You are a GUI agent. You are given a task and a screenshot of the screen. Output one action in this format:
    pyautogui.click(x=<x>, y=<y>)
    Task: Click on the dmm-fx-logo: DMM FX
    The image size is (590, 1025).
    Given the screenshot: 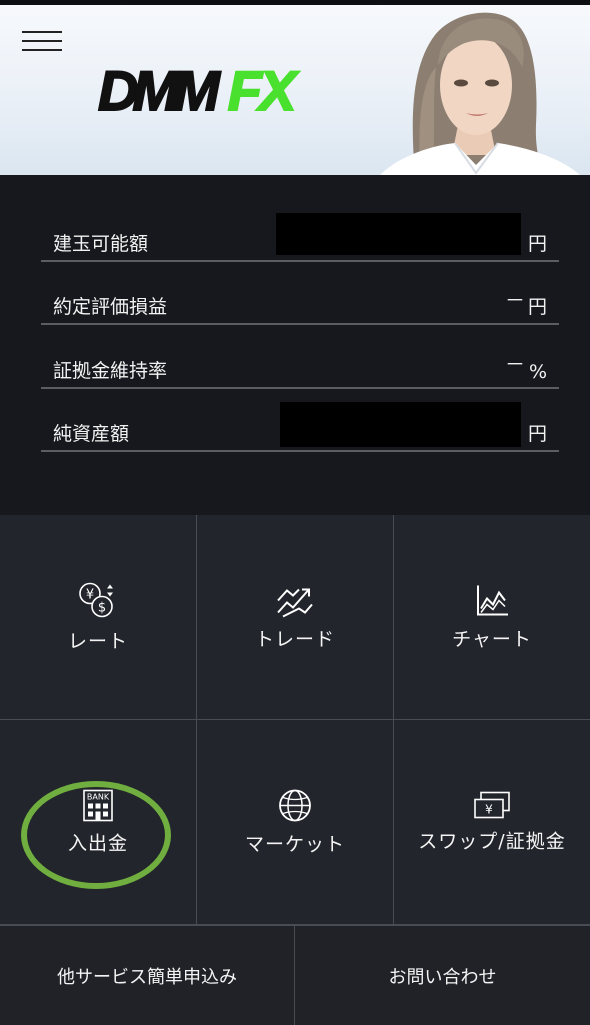 What is the action you would take?
    pyautogui.click(x=197, y=91)
    